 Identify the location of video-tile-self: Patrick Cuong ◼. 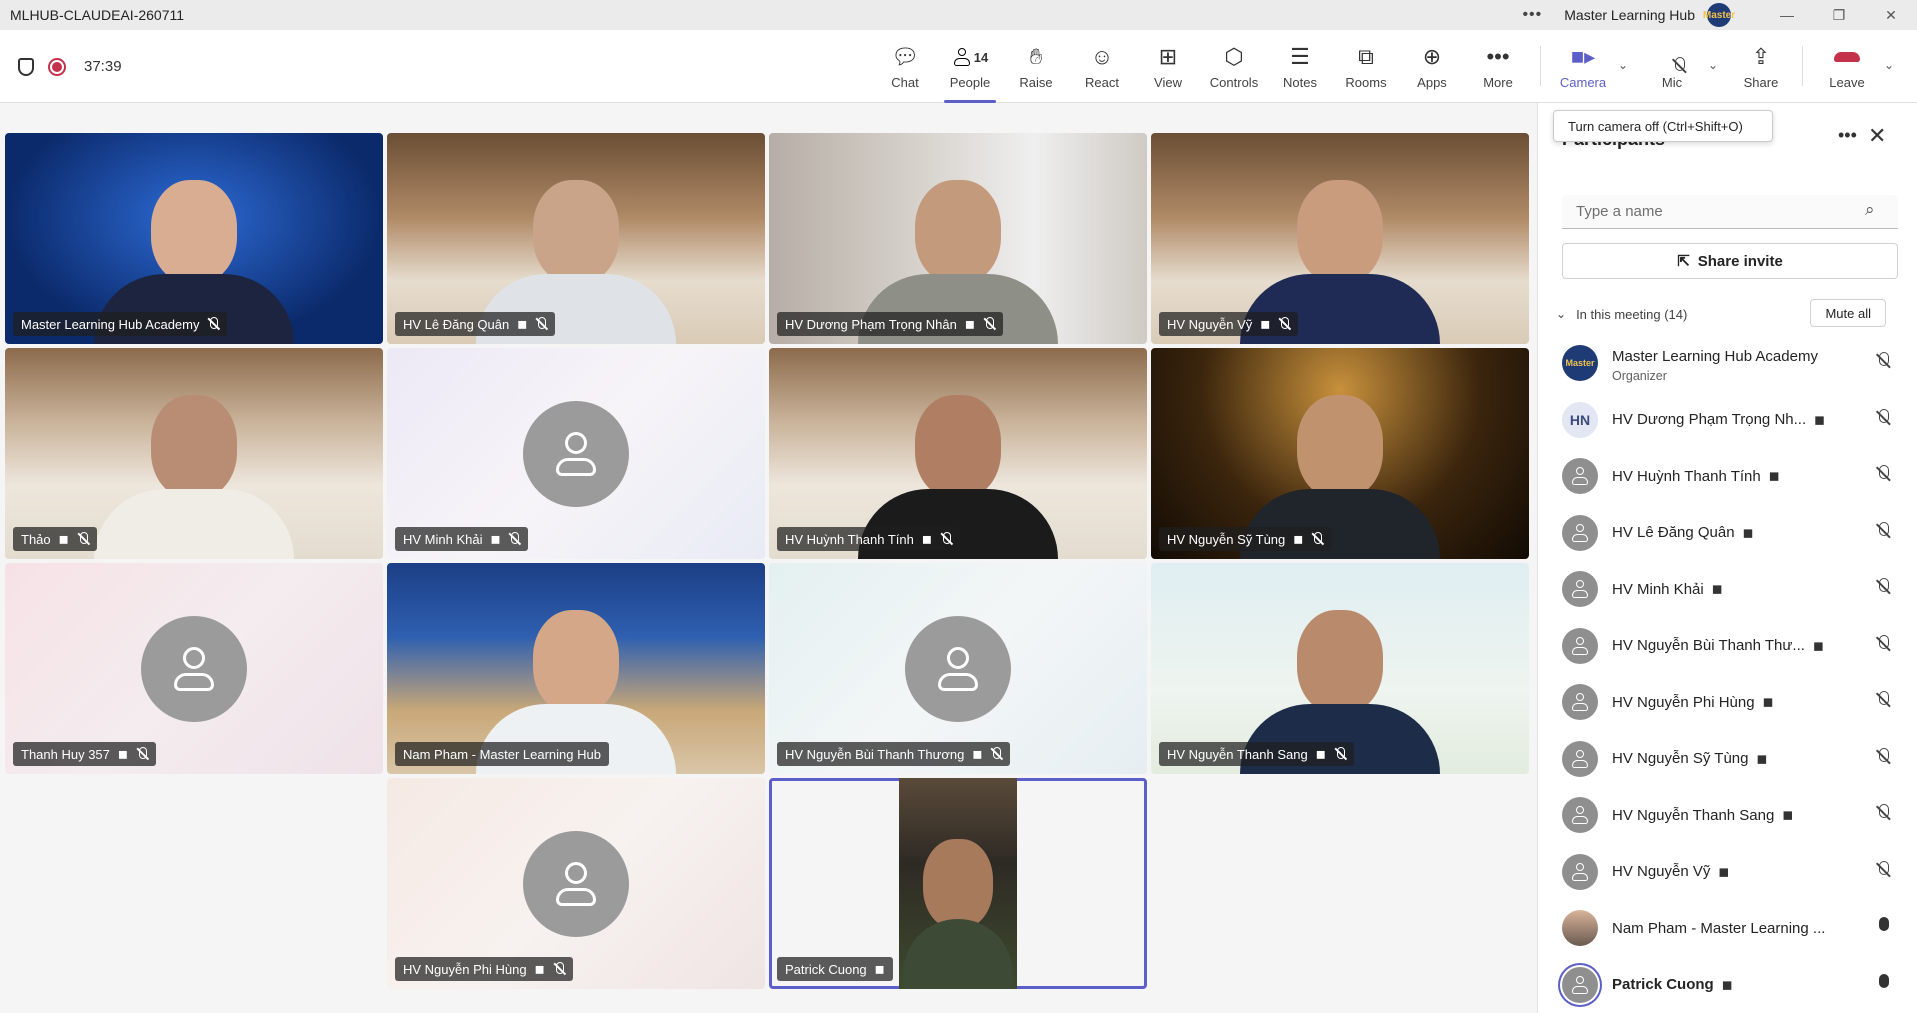
(958, 883).